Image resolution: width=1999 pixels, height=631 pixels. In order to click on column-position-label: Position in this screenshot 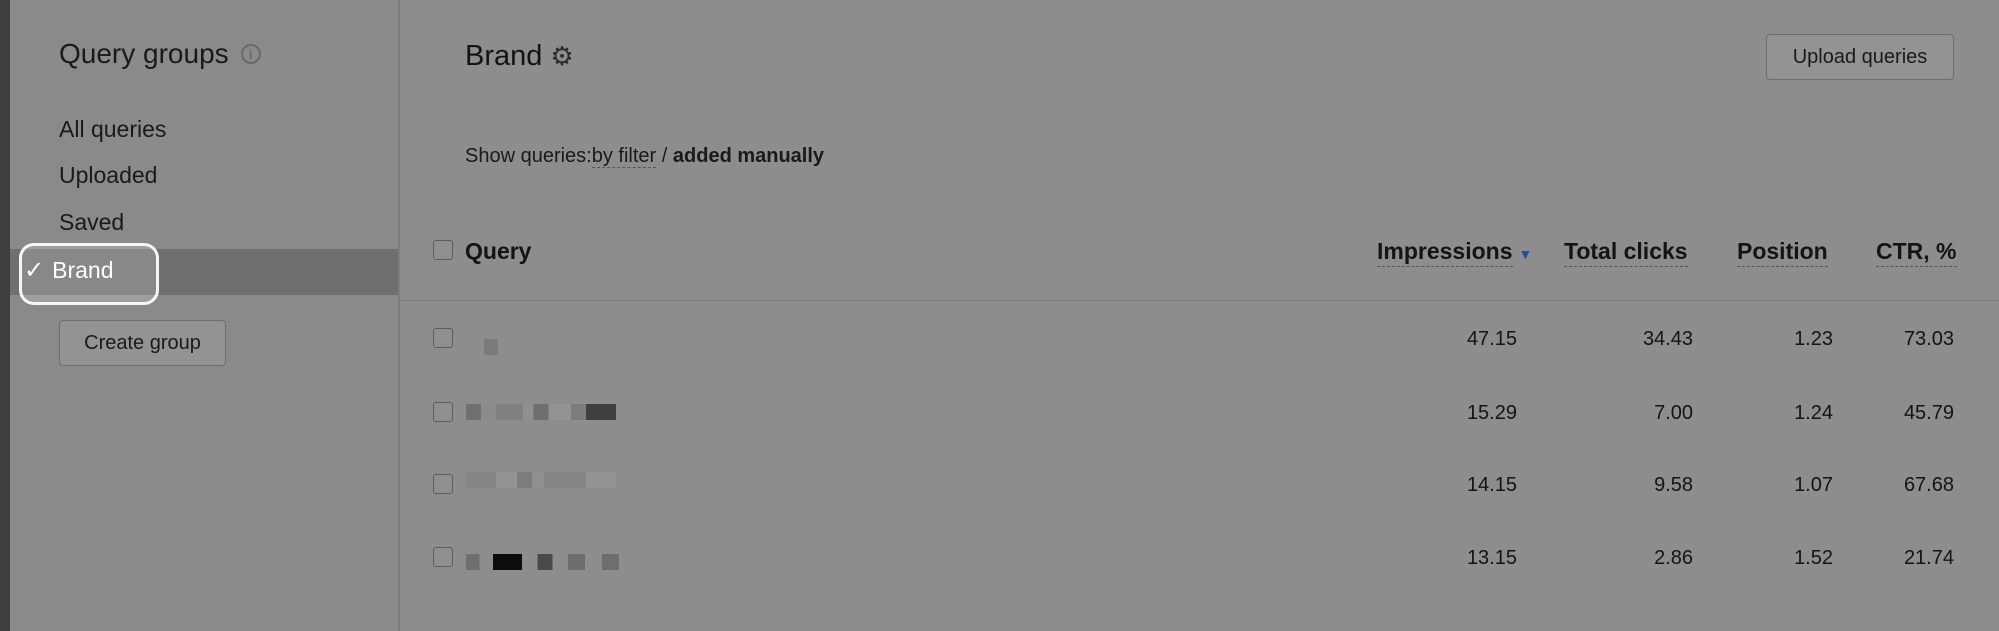, I will do `click(1782, 252)`.